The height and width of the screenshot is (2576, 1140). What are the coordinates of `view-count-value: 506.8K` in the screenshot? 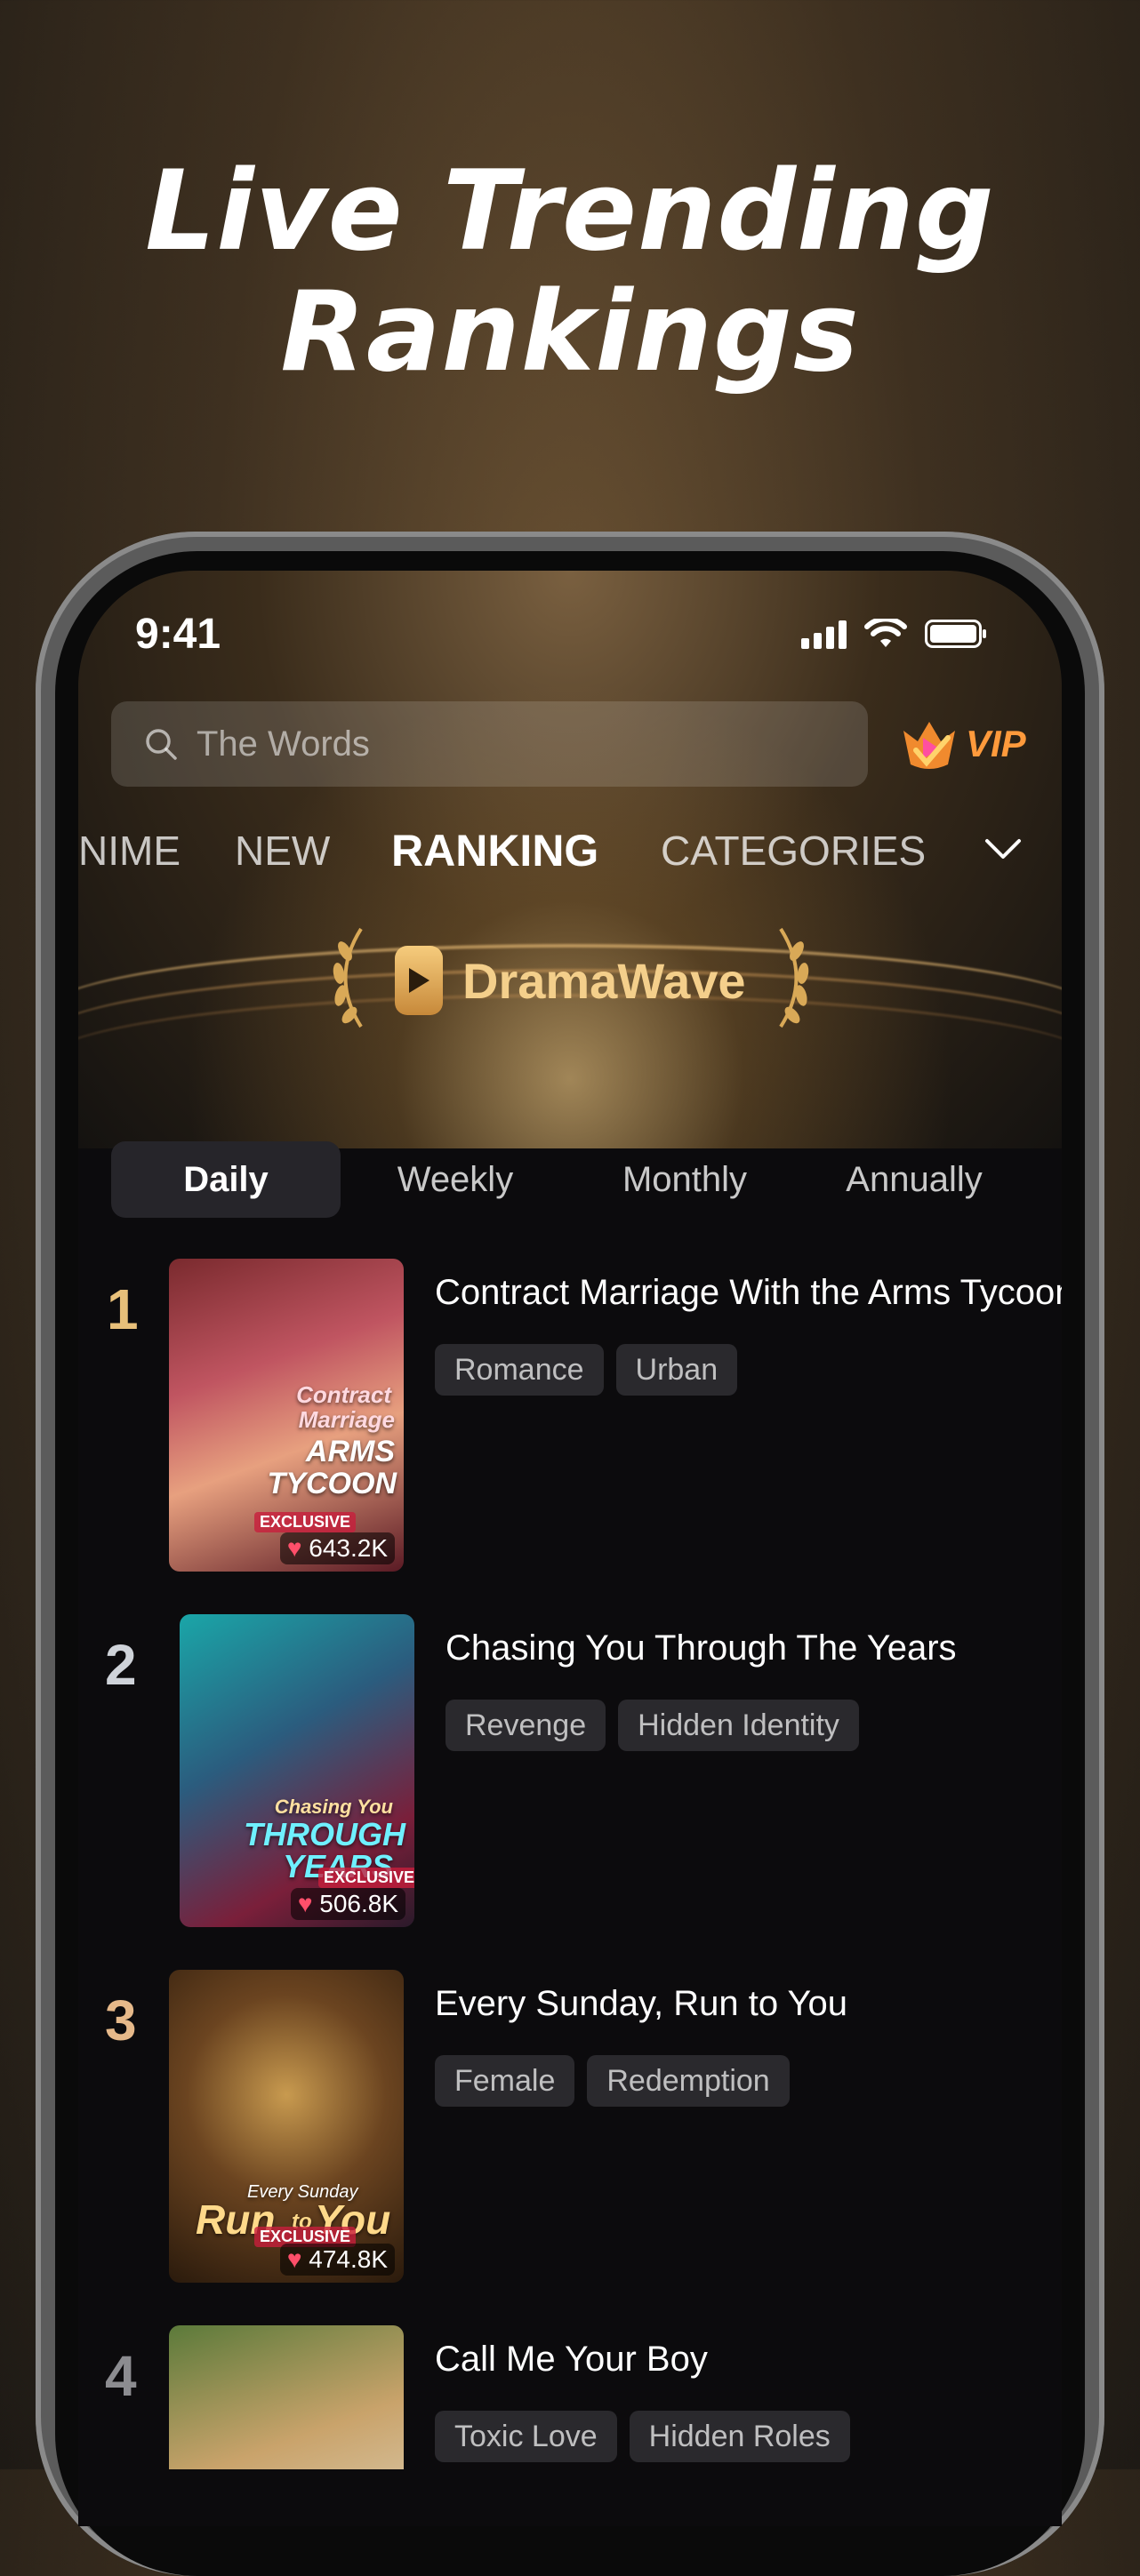 It's located at (358, 1903).